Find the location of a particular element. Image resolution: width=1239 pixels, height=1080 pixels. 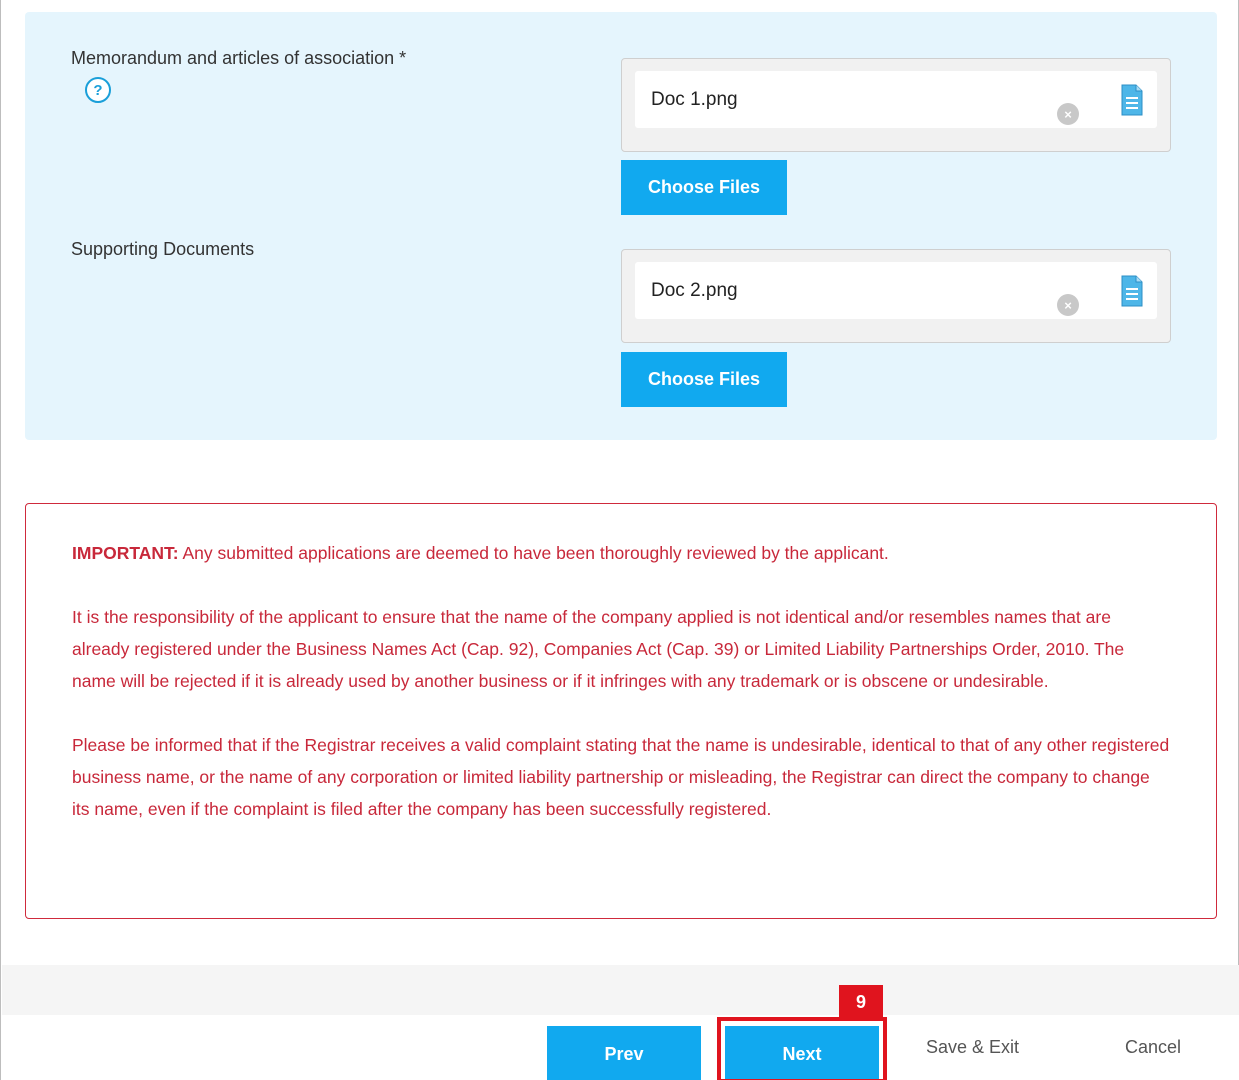

wizard-footer: Prev Next Save & Exit Cancel is located at coordinates (620, 1047).